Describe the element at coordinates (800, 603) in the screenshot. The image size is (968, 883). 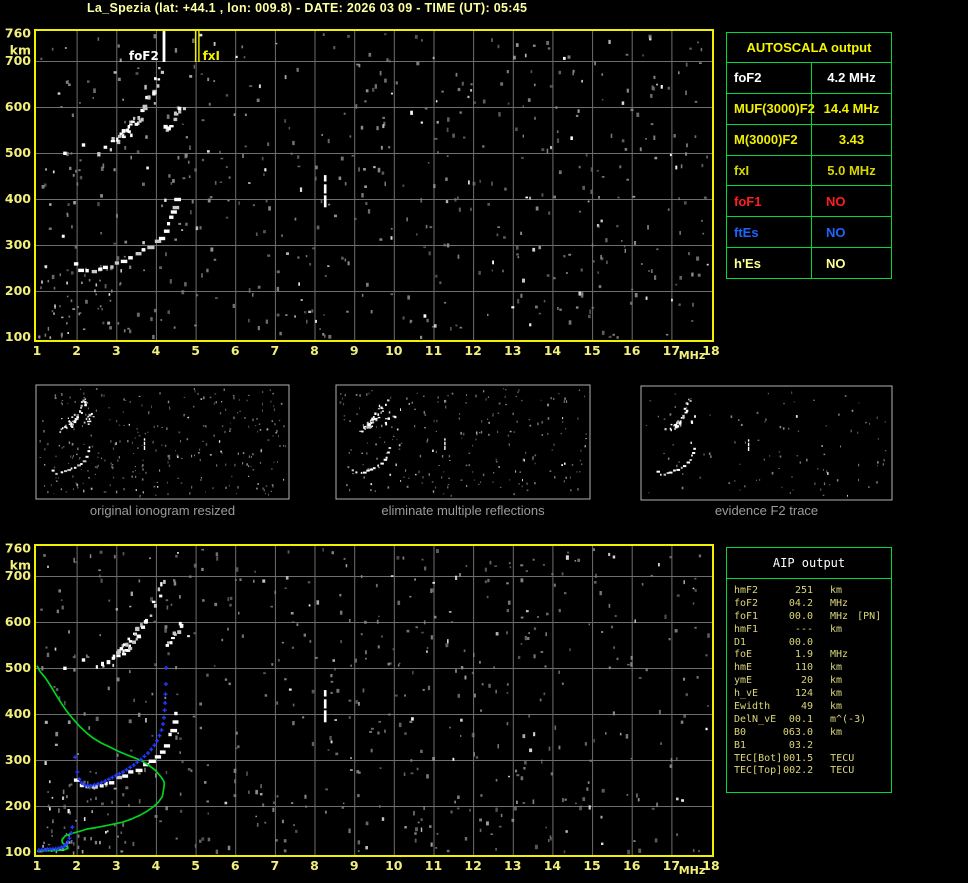
I see `aip-val: 04.2` at that location.